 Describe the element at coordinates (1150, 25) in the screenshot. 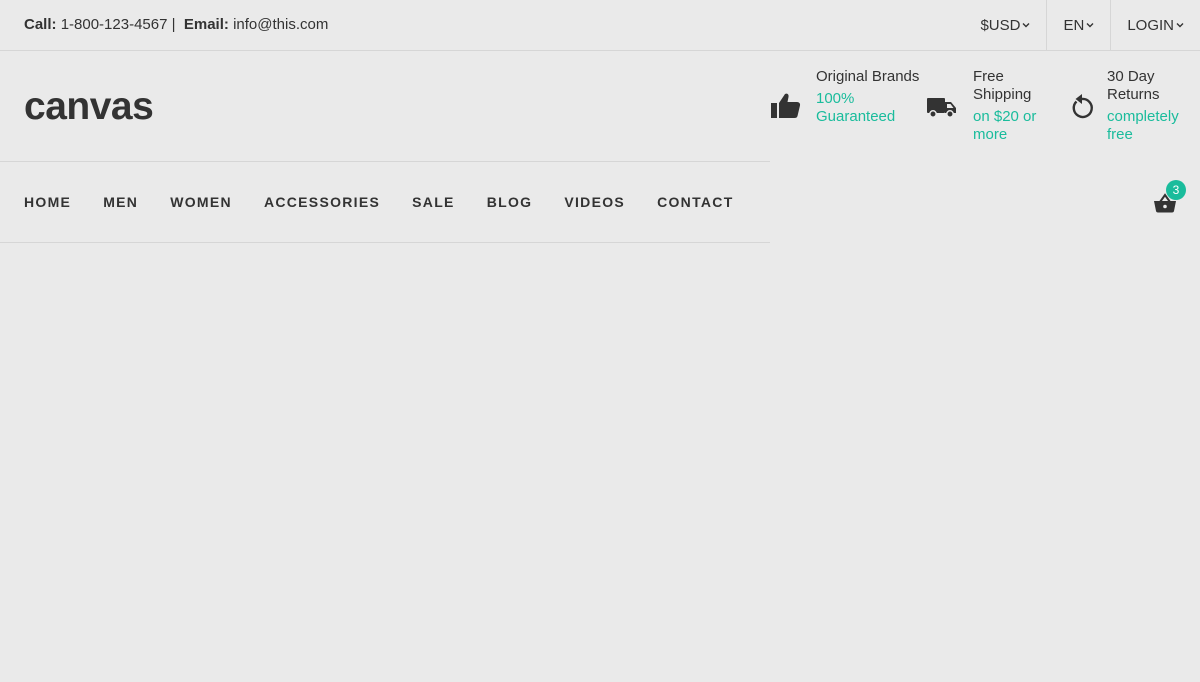

I see `login-label: LOGIN` at that location.